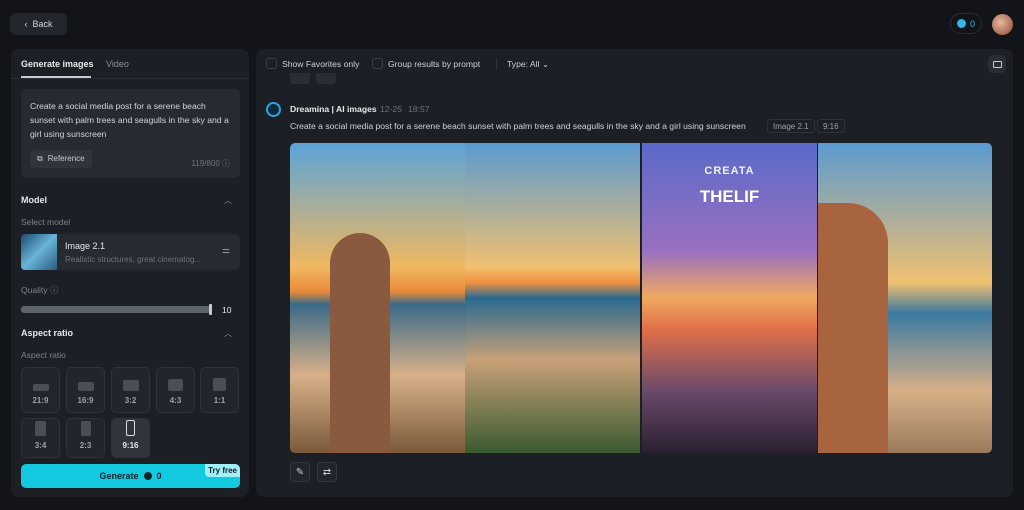 The height and width of the screenshot is (510, 1024). I want to click on ratio-tag: 9:16, so click(831, 126).